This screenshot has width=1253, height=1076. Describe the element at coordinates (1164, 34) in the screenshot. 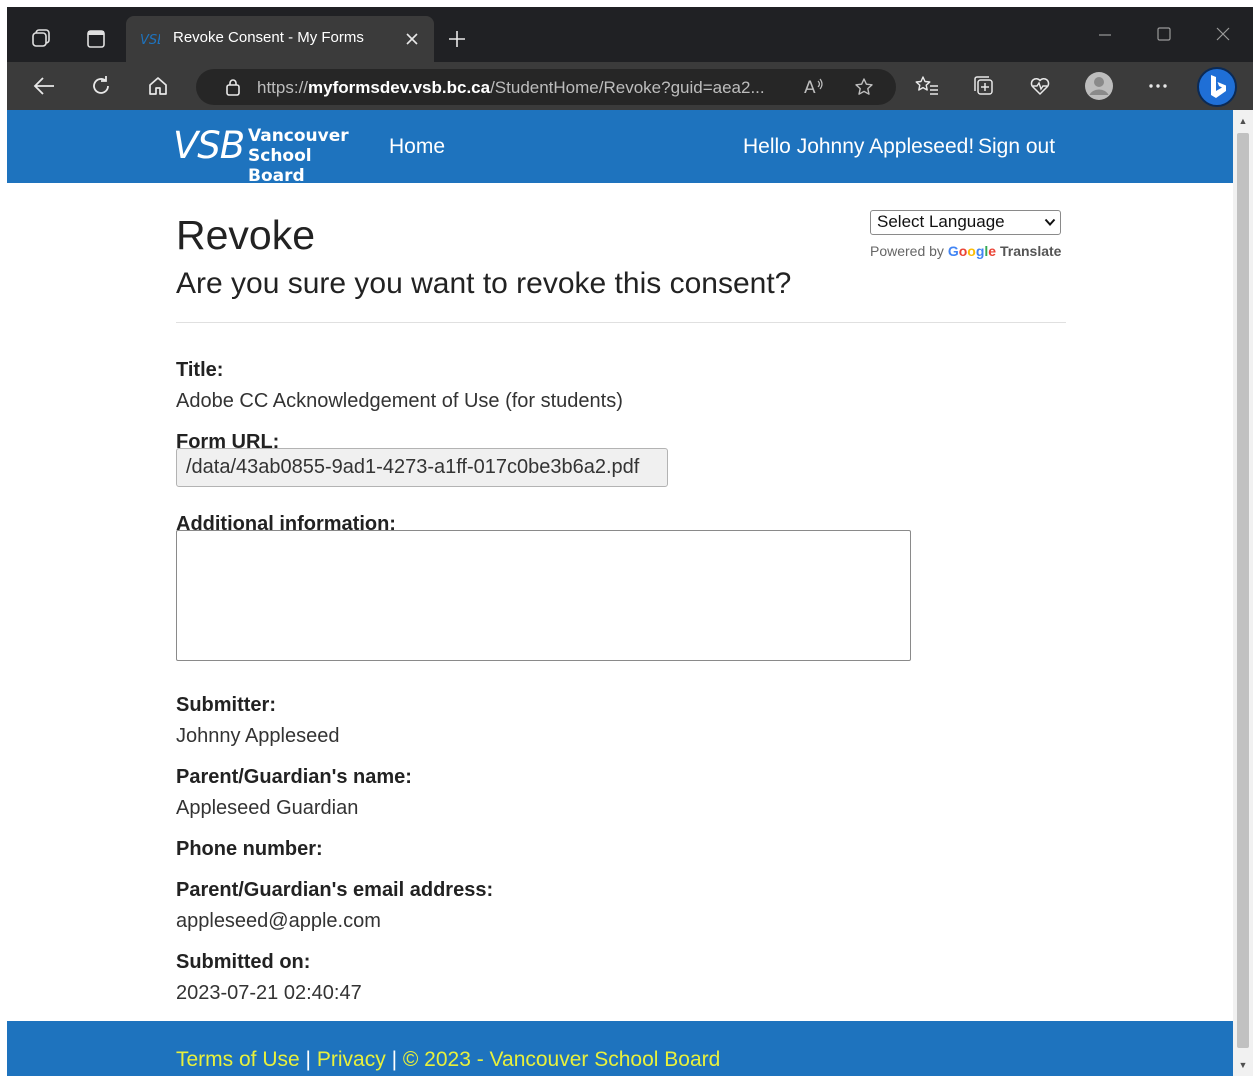

I see `maximize-icon` at that location.